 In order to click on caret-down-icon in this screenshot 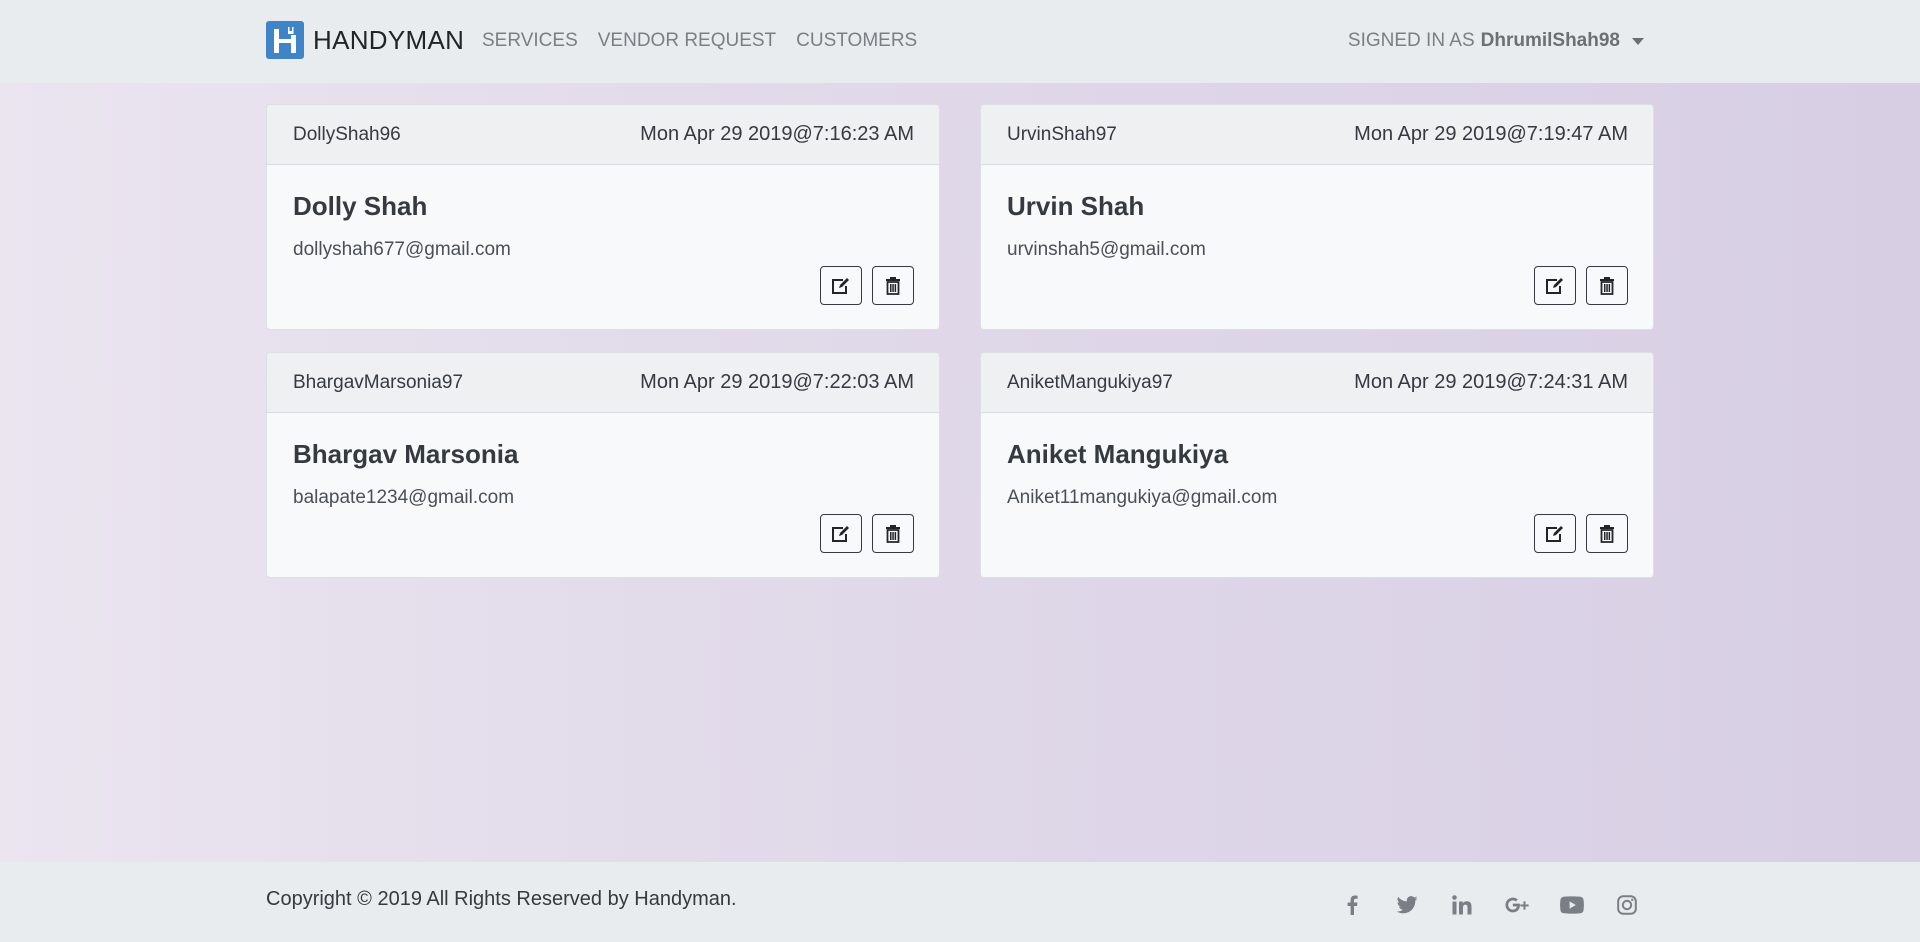, I will do `click(1638, 41)`.